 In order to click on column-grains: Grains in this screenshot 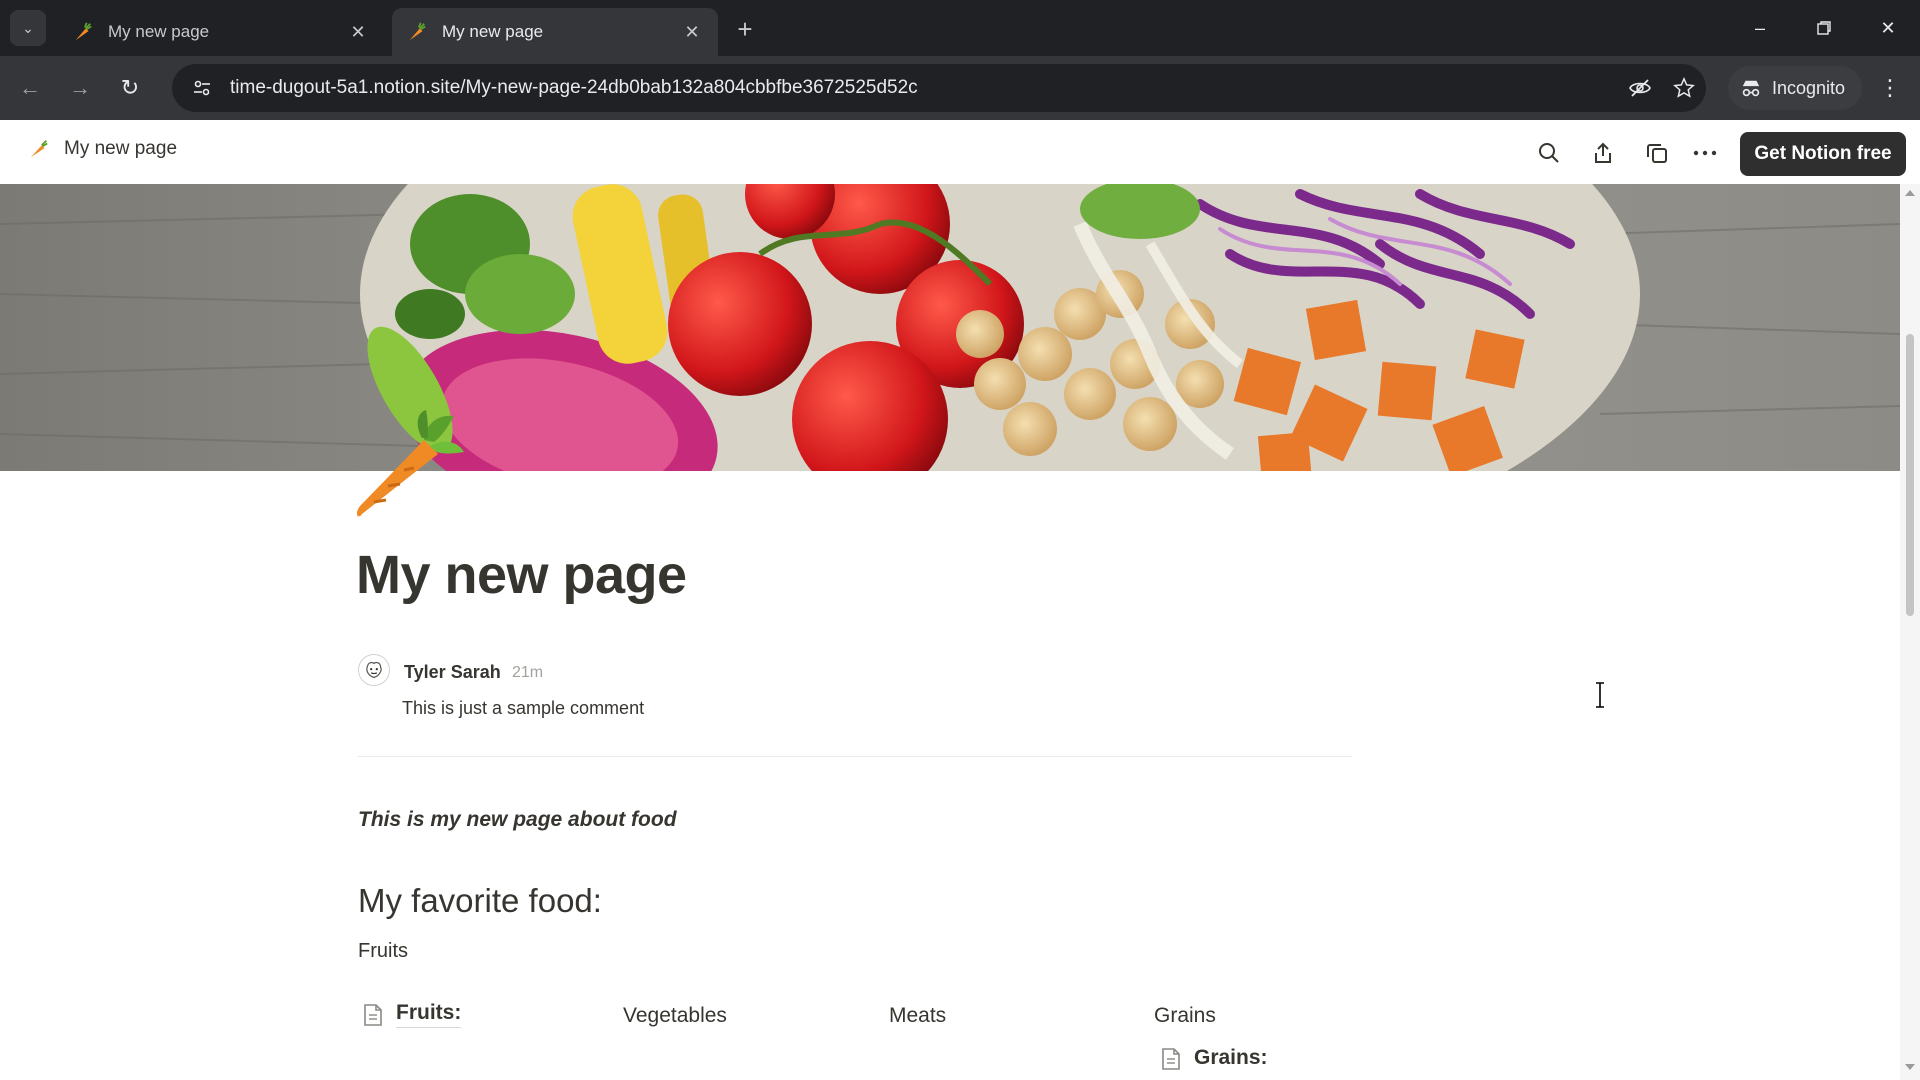, I will do `click(1185, 1016)`.